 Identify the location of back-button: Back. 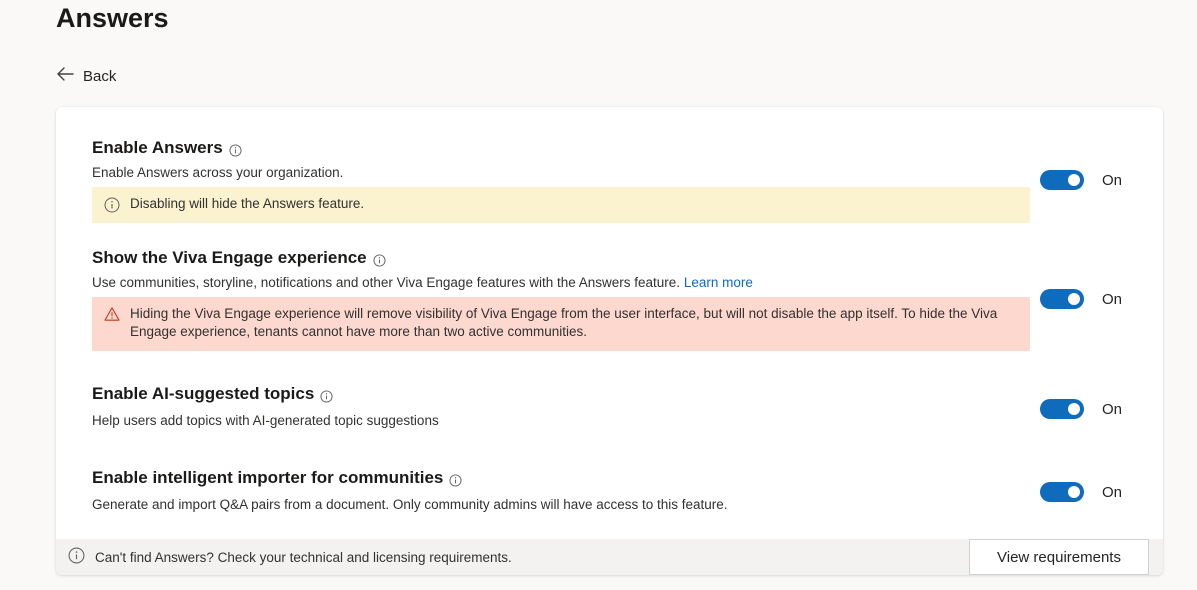
(85, 76).